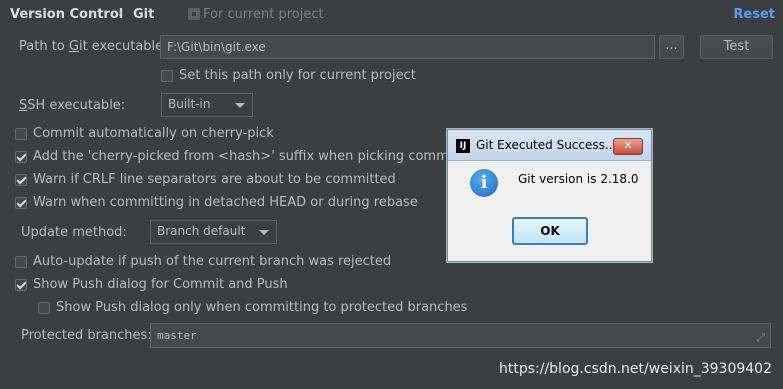 The height and width of the screenshot is (389, 783). I want to click on watermark-text: https://blog.csdn.net/weixin_39309402, so click(635, 369).